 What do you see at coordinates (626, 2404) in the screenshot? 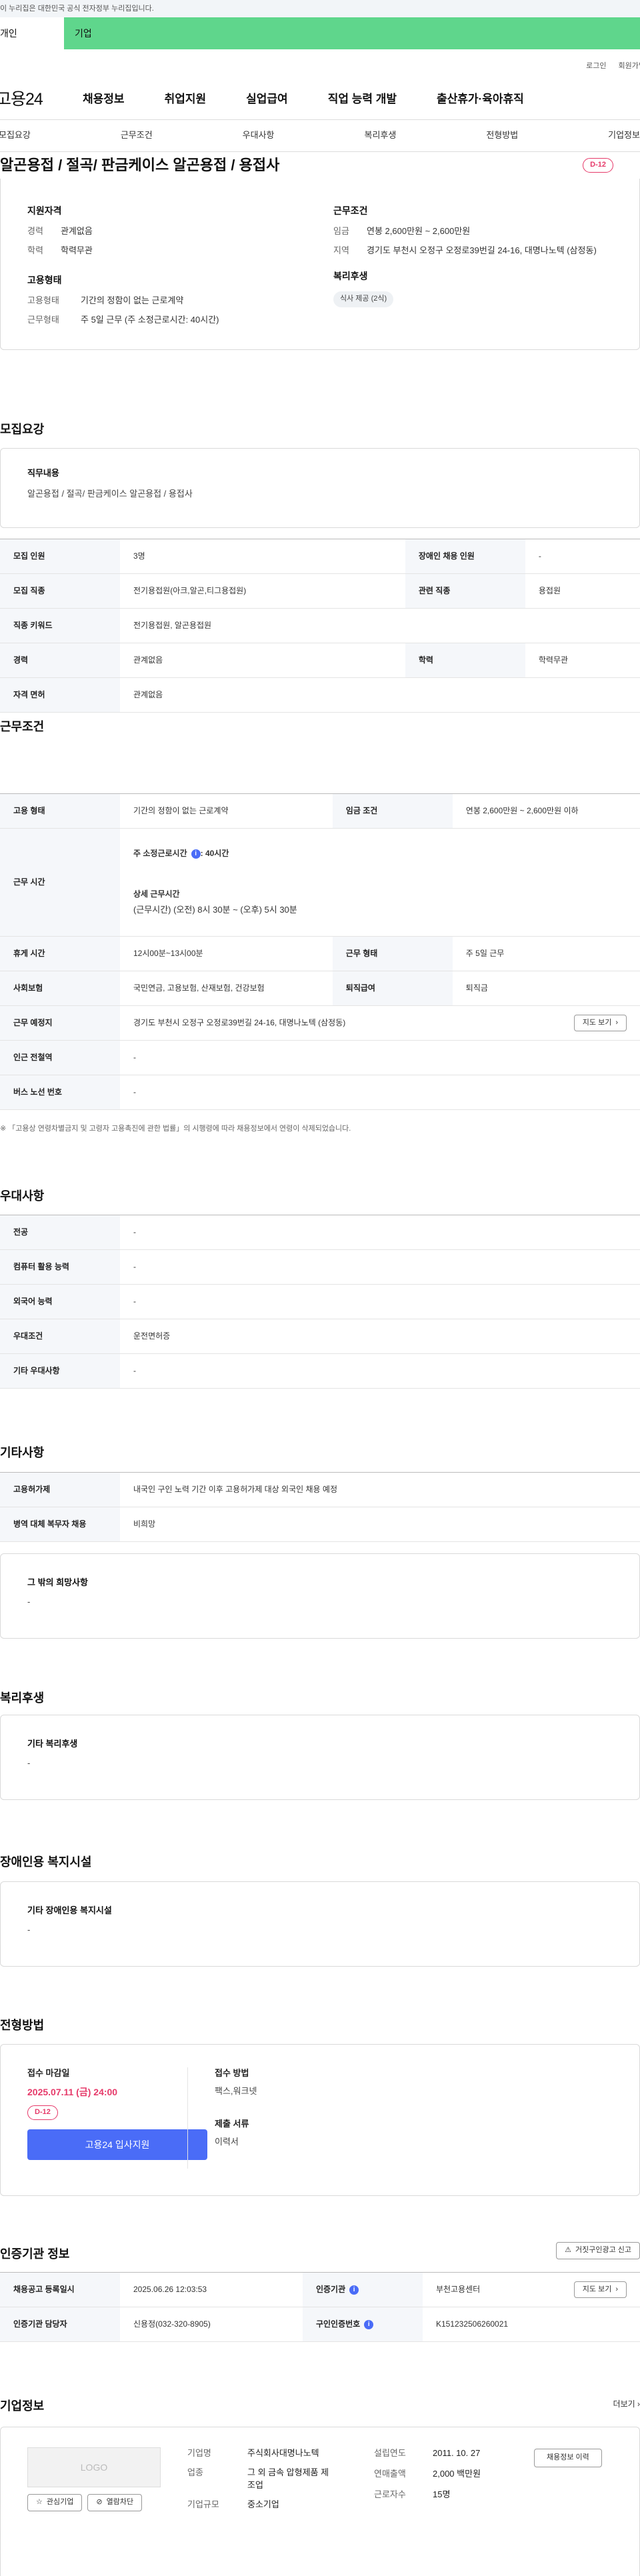
I see `company-more-link: 더보기 ›` at bounding box center [626, 2404].